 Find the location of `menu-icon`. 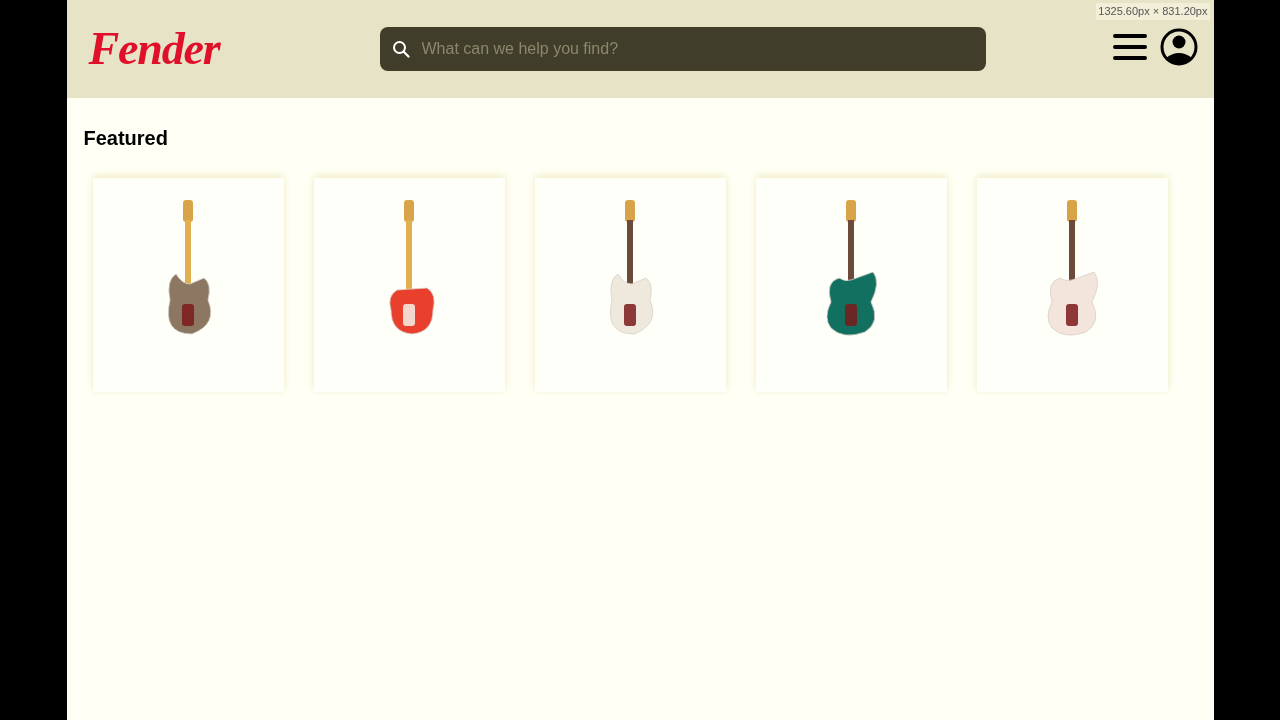

menu-icon is located at coordinates (1129, 47).